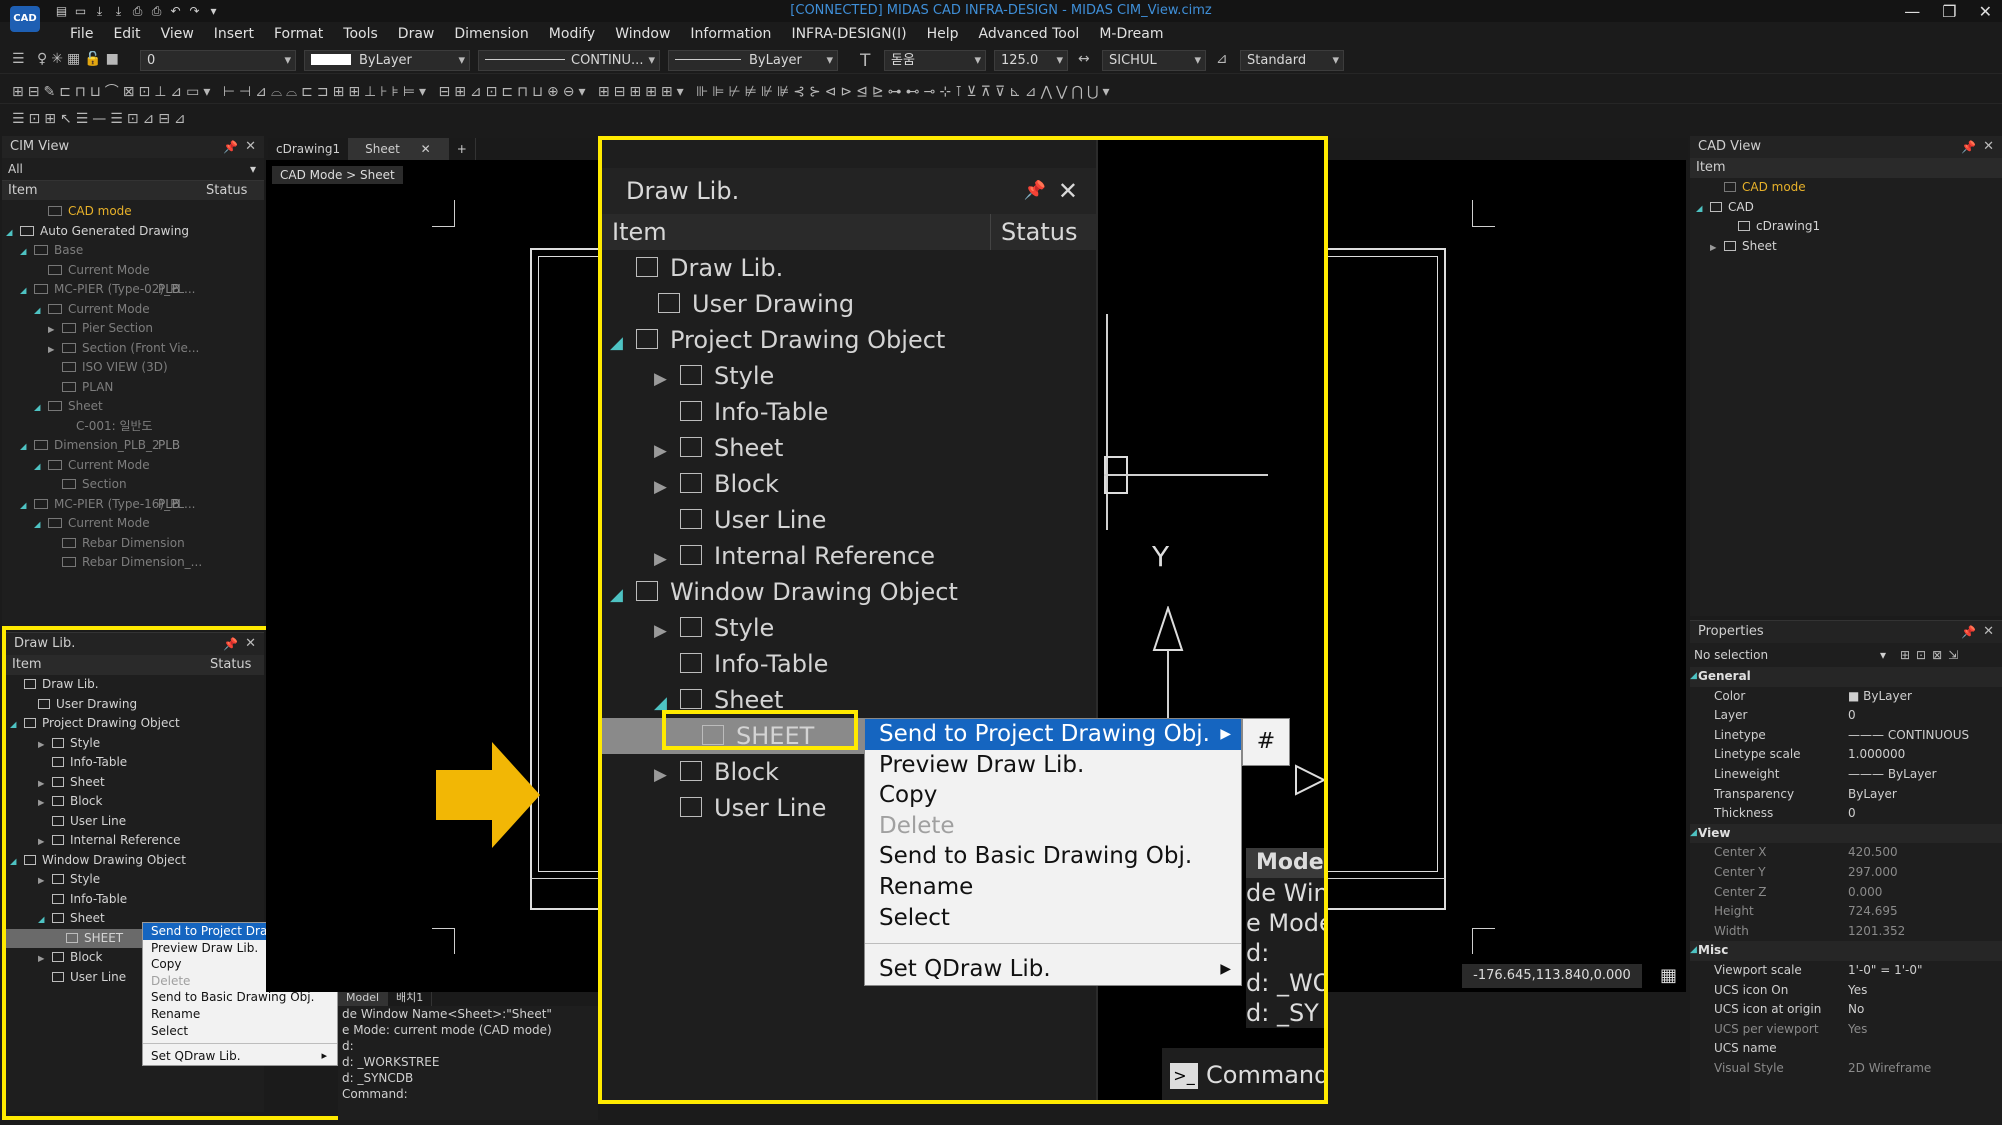 This screenshot has width=2002, height=1125. I want to click on property-row: UCS name, so click(1846, 1049).